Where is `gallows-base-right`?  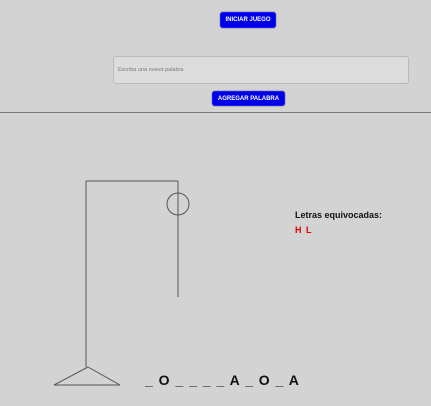 gallows-base-right is located at coordinates (104, 376).